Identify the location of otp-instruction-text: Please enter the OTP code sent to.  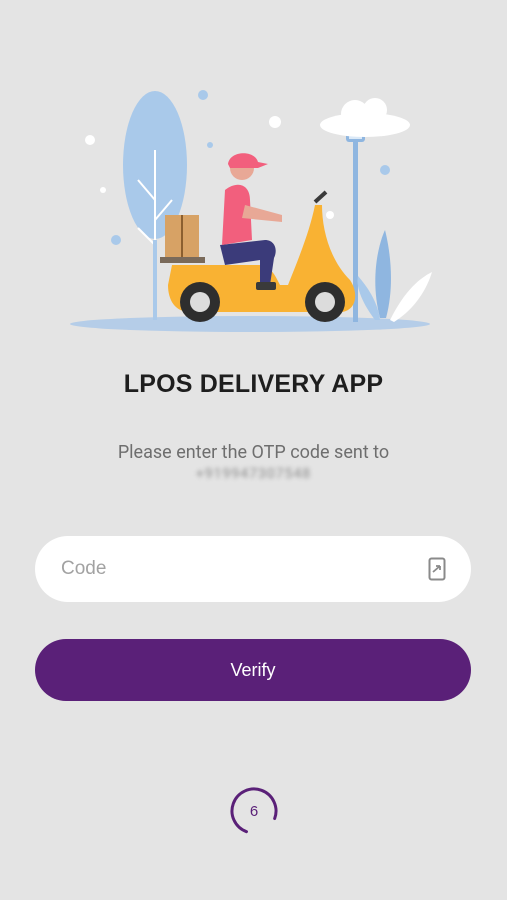
(253, 452).